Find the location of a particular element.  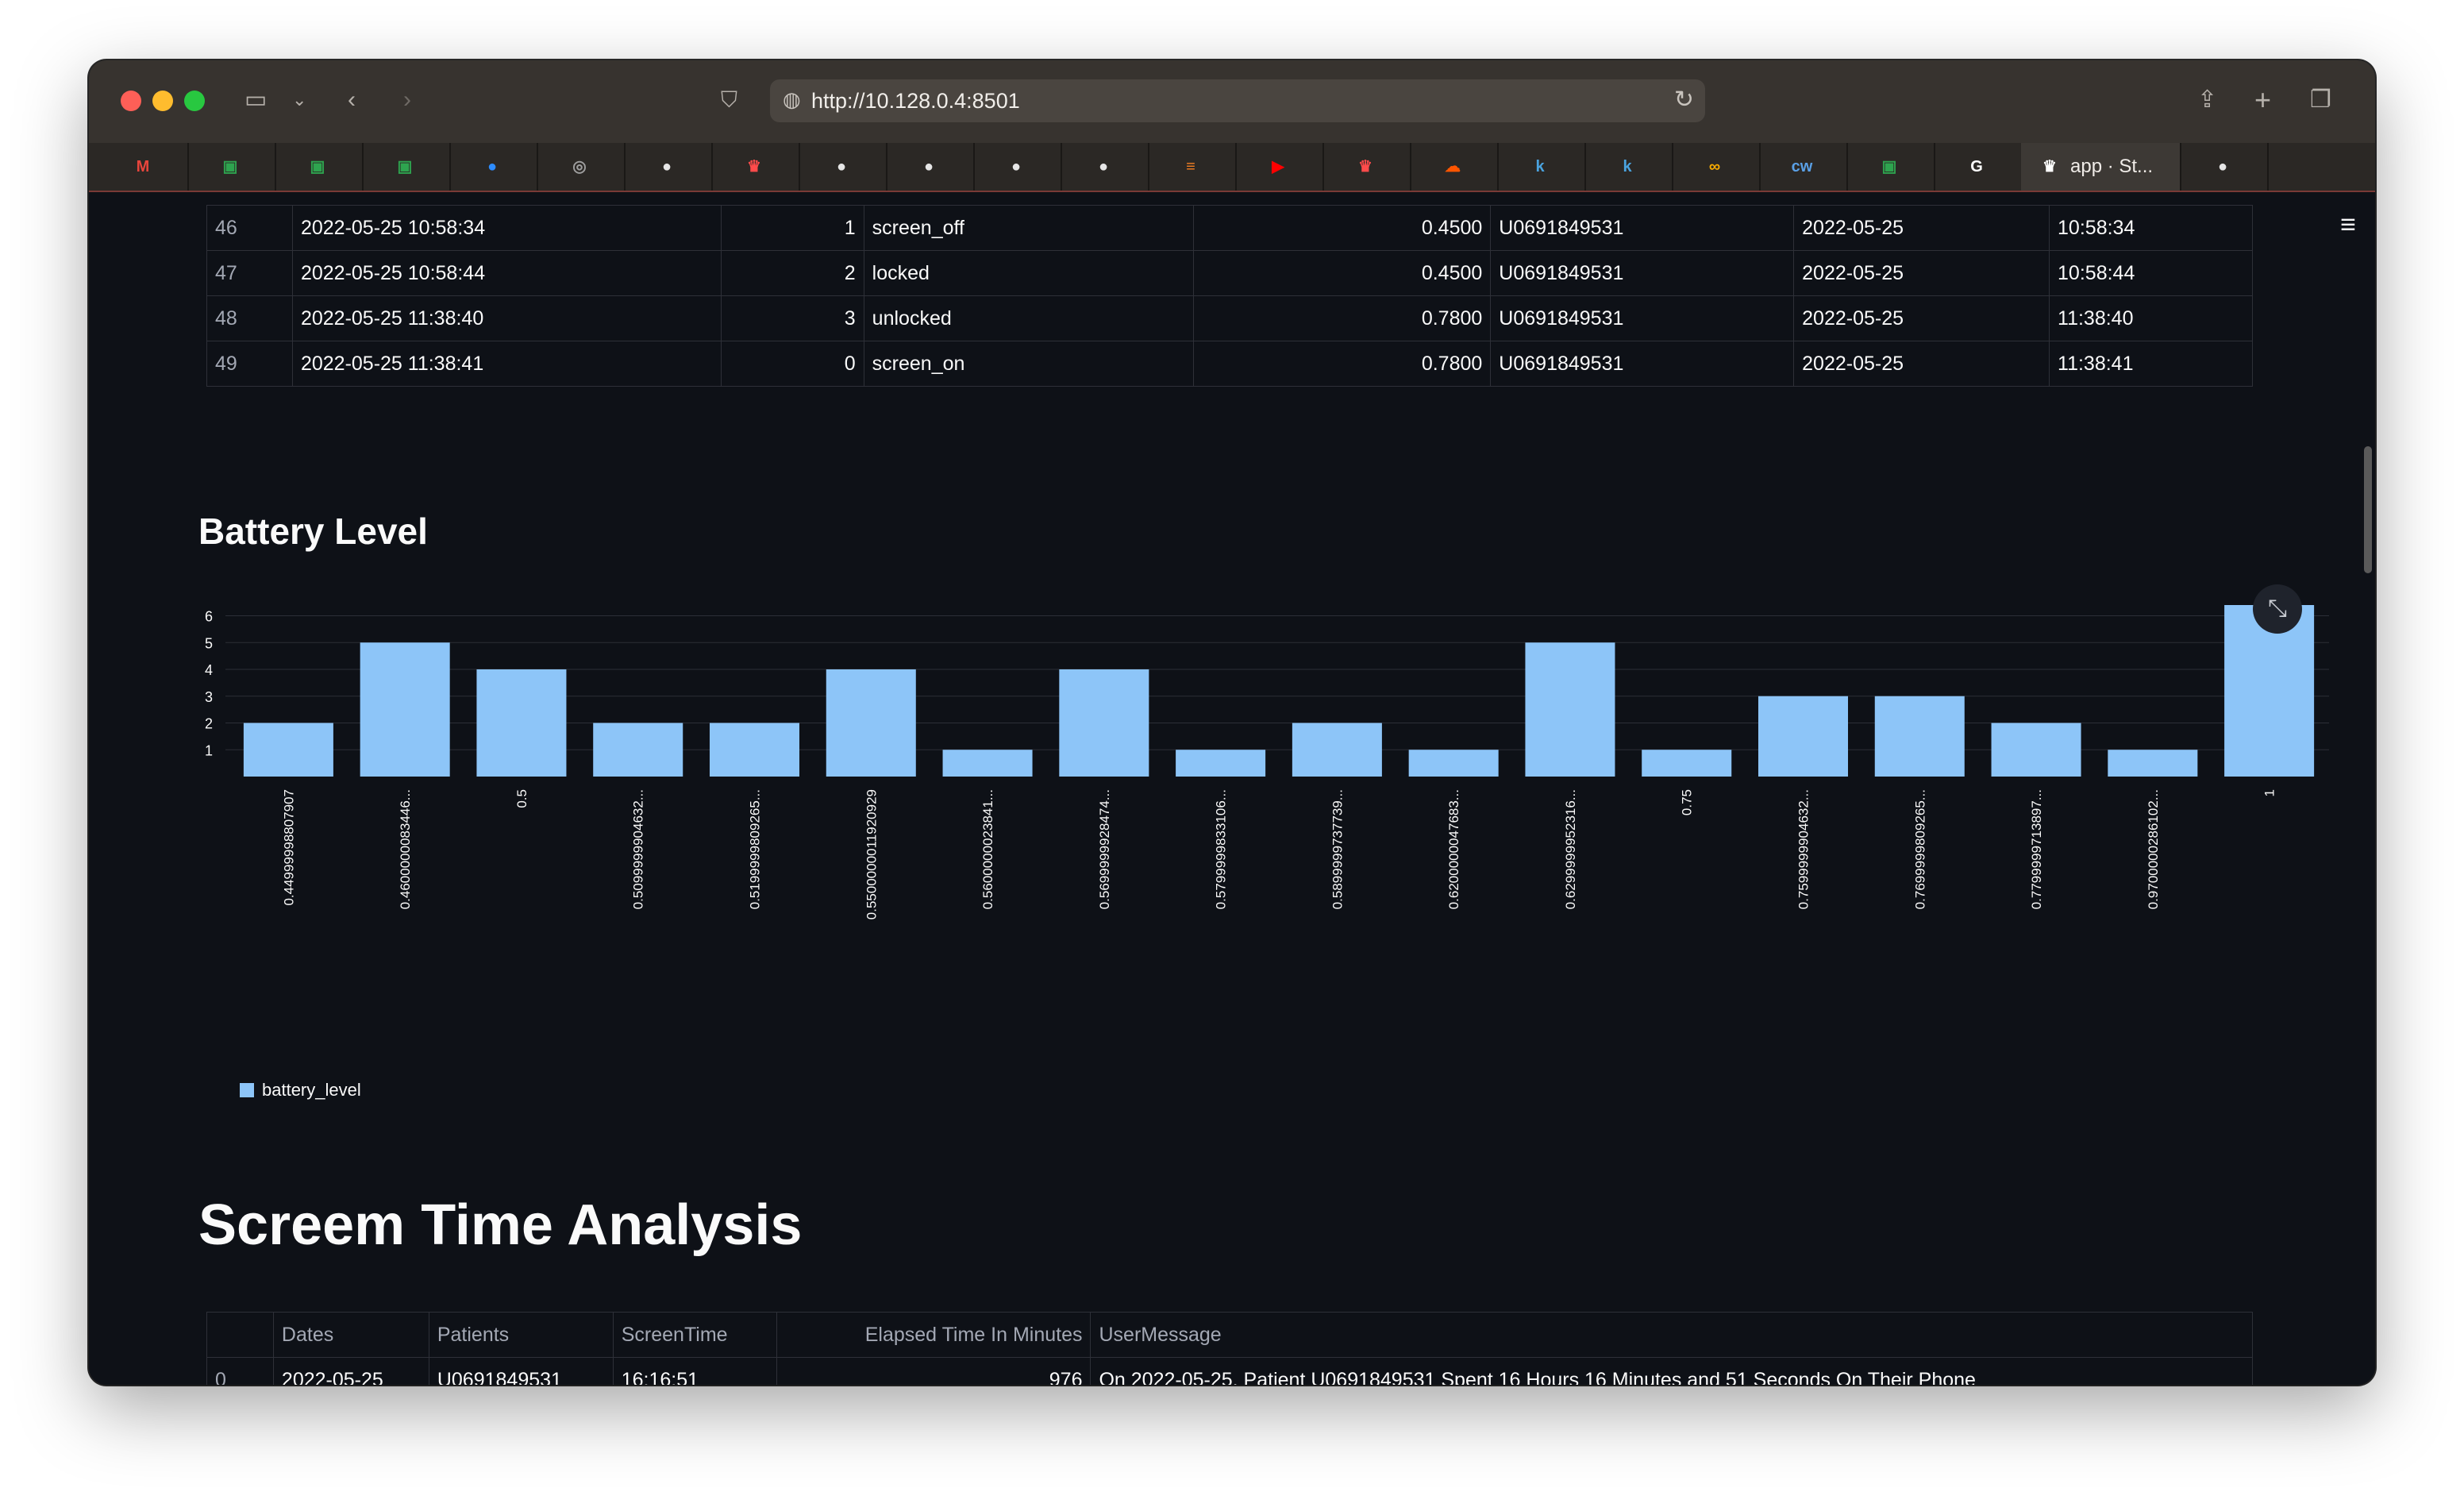

chevron-down-icon: ⌄ is located at coordinates (299, 100).